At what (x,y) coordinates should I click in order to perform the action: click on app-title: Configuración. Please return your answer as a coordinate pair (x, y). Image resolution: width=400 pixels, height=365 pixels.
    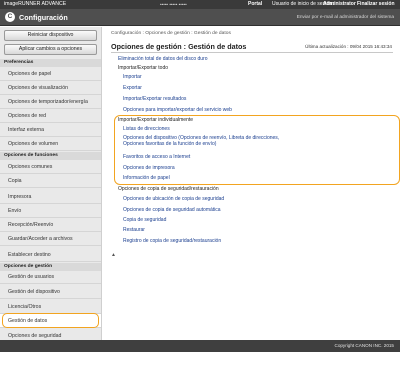
    Looking at the image, I should click on (43, 17).